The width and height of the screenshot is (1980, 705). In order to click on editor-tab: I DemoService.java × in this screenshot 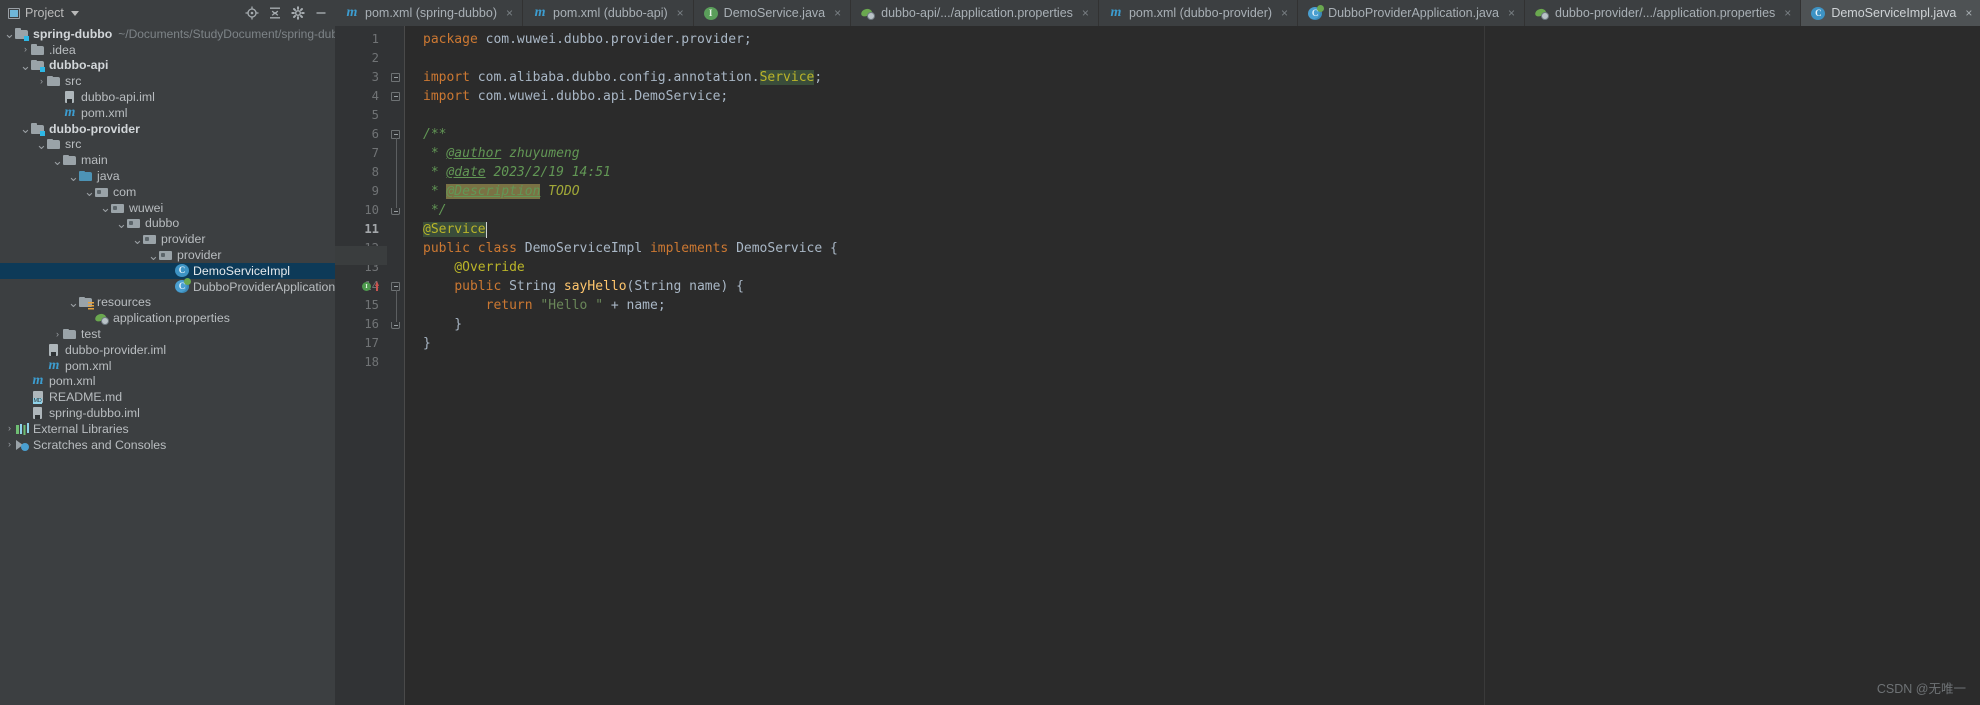, I will do `click(772, 13)`.